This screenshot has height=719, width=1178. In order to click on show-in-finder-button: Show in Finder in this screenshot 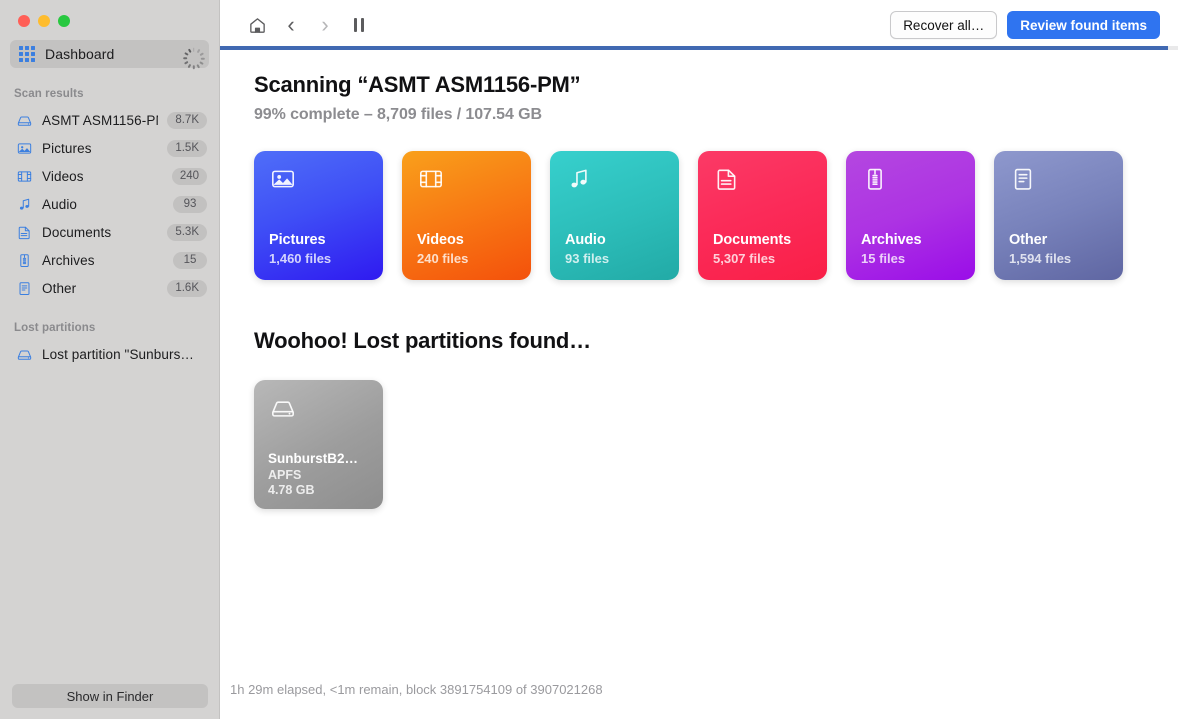, I will do `click(110, 696)`.